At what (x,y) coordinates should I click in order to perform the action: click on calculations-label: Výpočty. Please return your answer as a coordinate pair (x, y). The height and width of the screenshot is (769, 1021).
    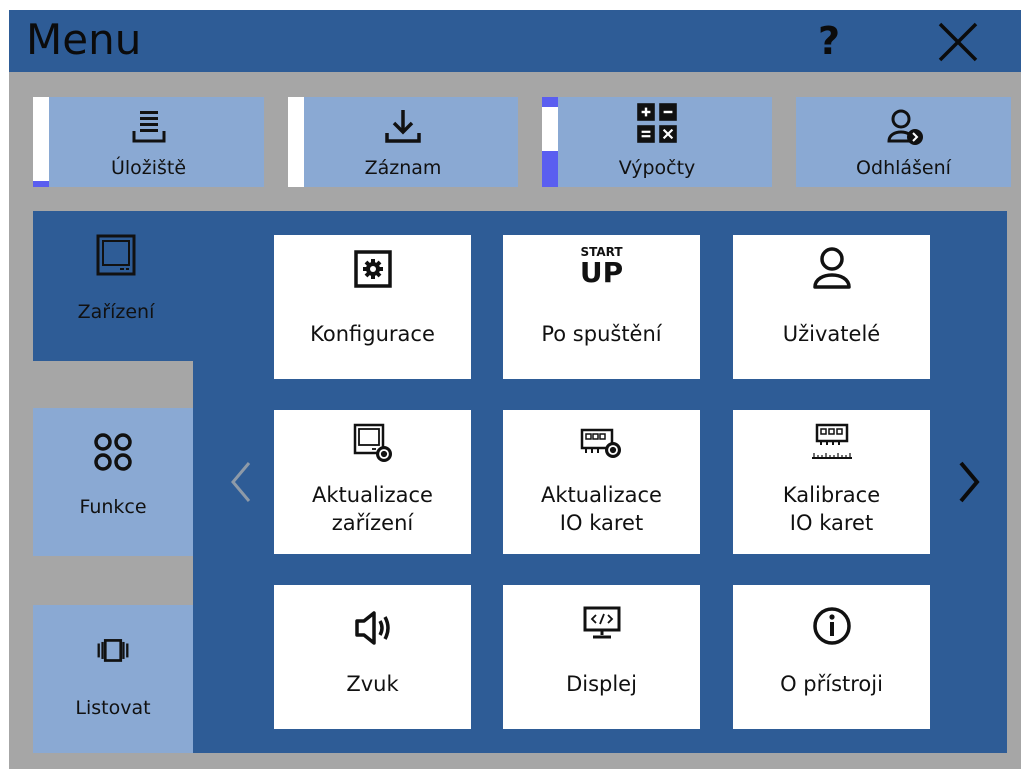
    Looking at the image, I should click on (657, 168).